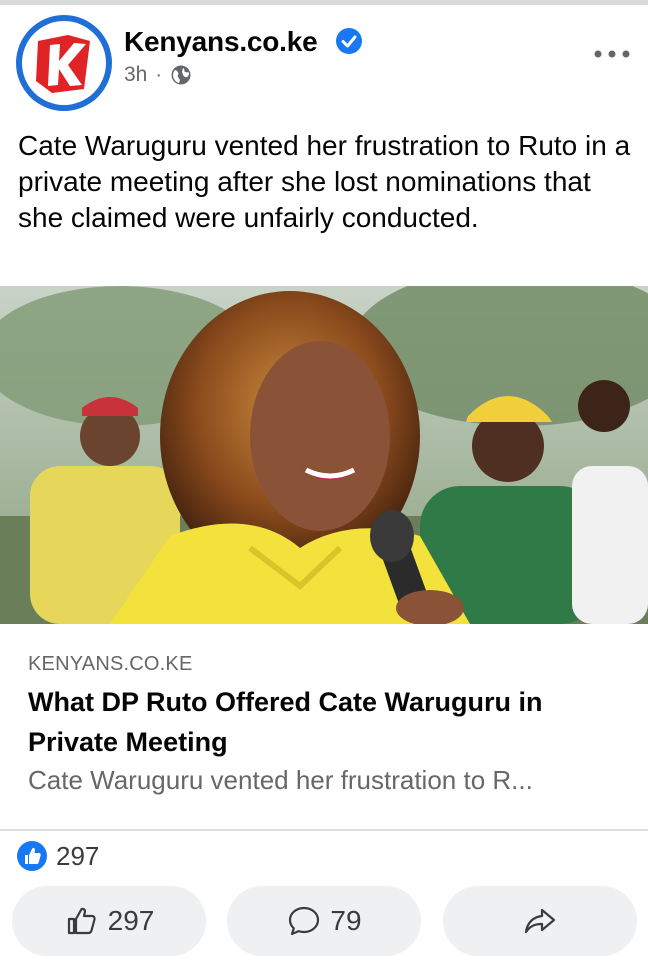 The image size is (648, 967). What do you see at coordinates (349, 41) in the screenshot?
I see `verified-badge-icon` at bounding box center [349, 41].